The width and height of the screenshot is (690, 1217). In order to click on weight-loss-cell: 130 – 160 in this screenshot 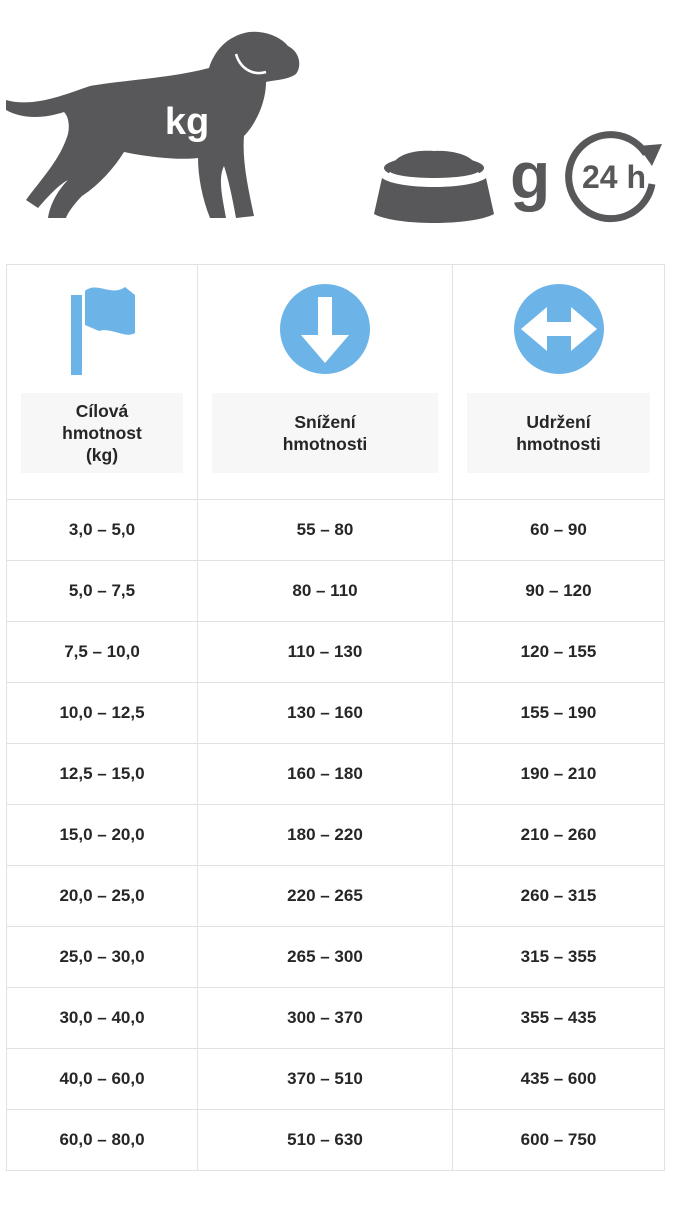, I will do `click(325, 713)`.